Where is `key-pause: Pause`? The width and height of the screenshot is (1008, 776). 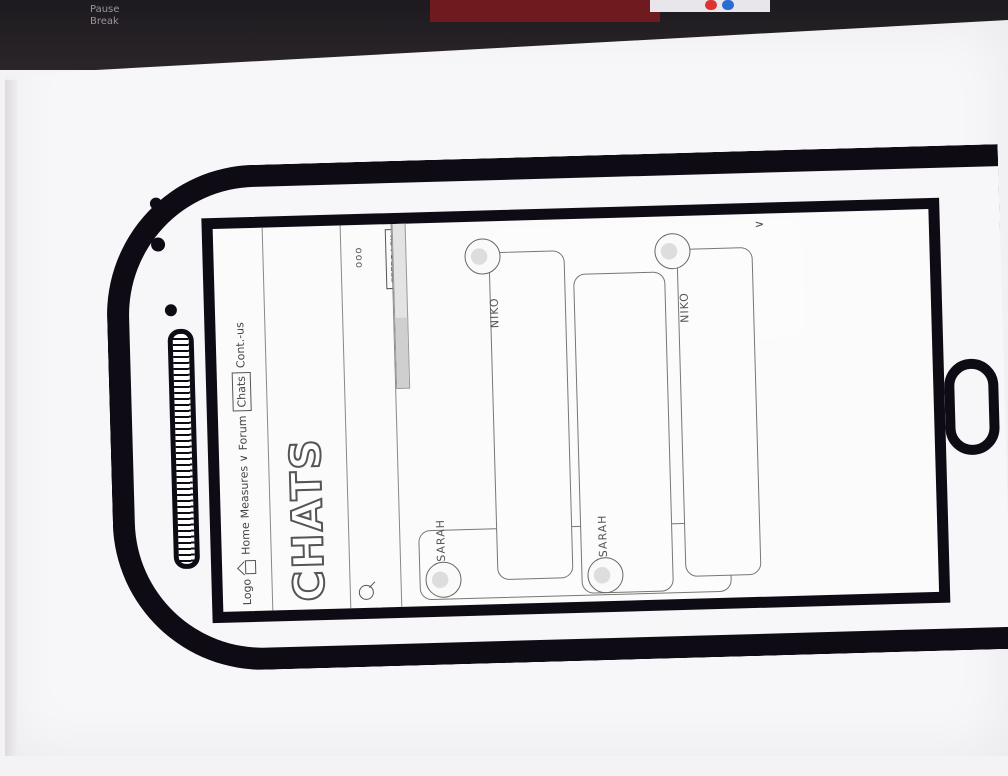
key-pause: Pause is located at coordinates (105, 9).